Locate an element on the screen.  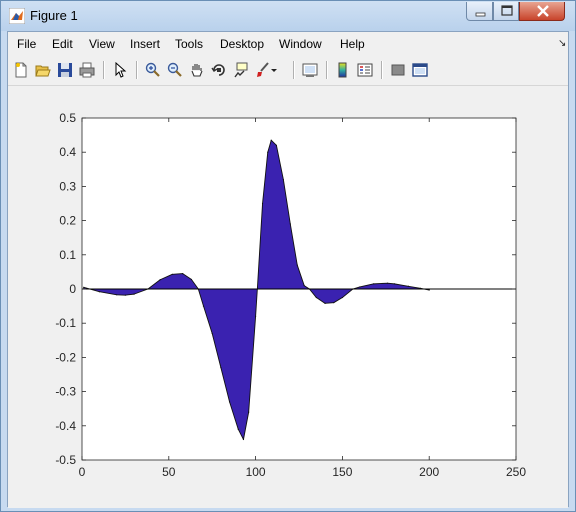
zoom-in-icon is located at coordinates (152, 69).